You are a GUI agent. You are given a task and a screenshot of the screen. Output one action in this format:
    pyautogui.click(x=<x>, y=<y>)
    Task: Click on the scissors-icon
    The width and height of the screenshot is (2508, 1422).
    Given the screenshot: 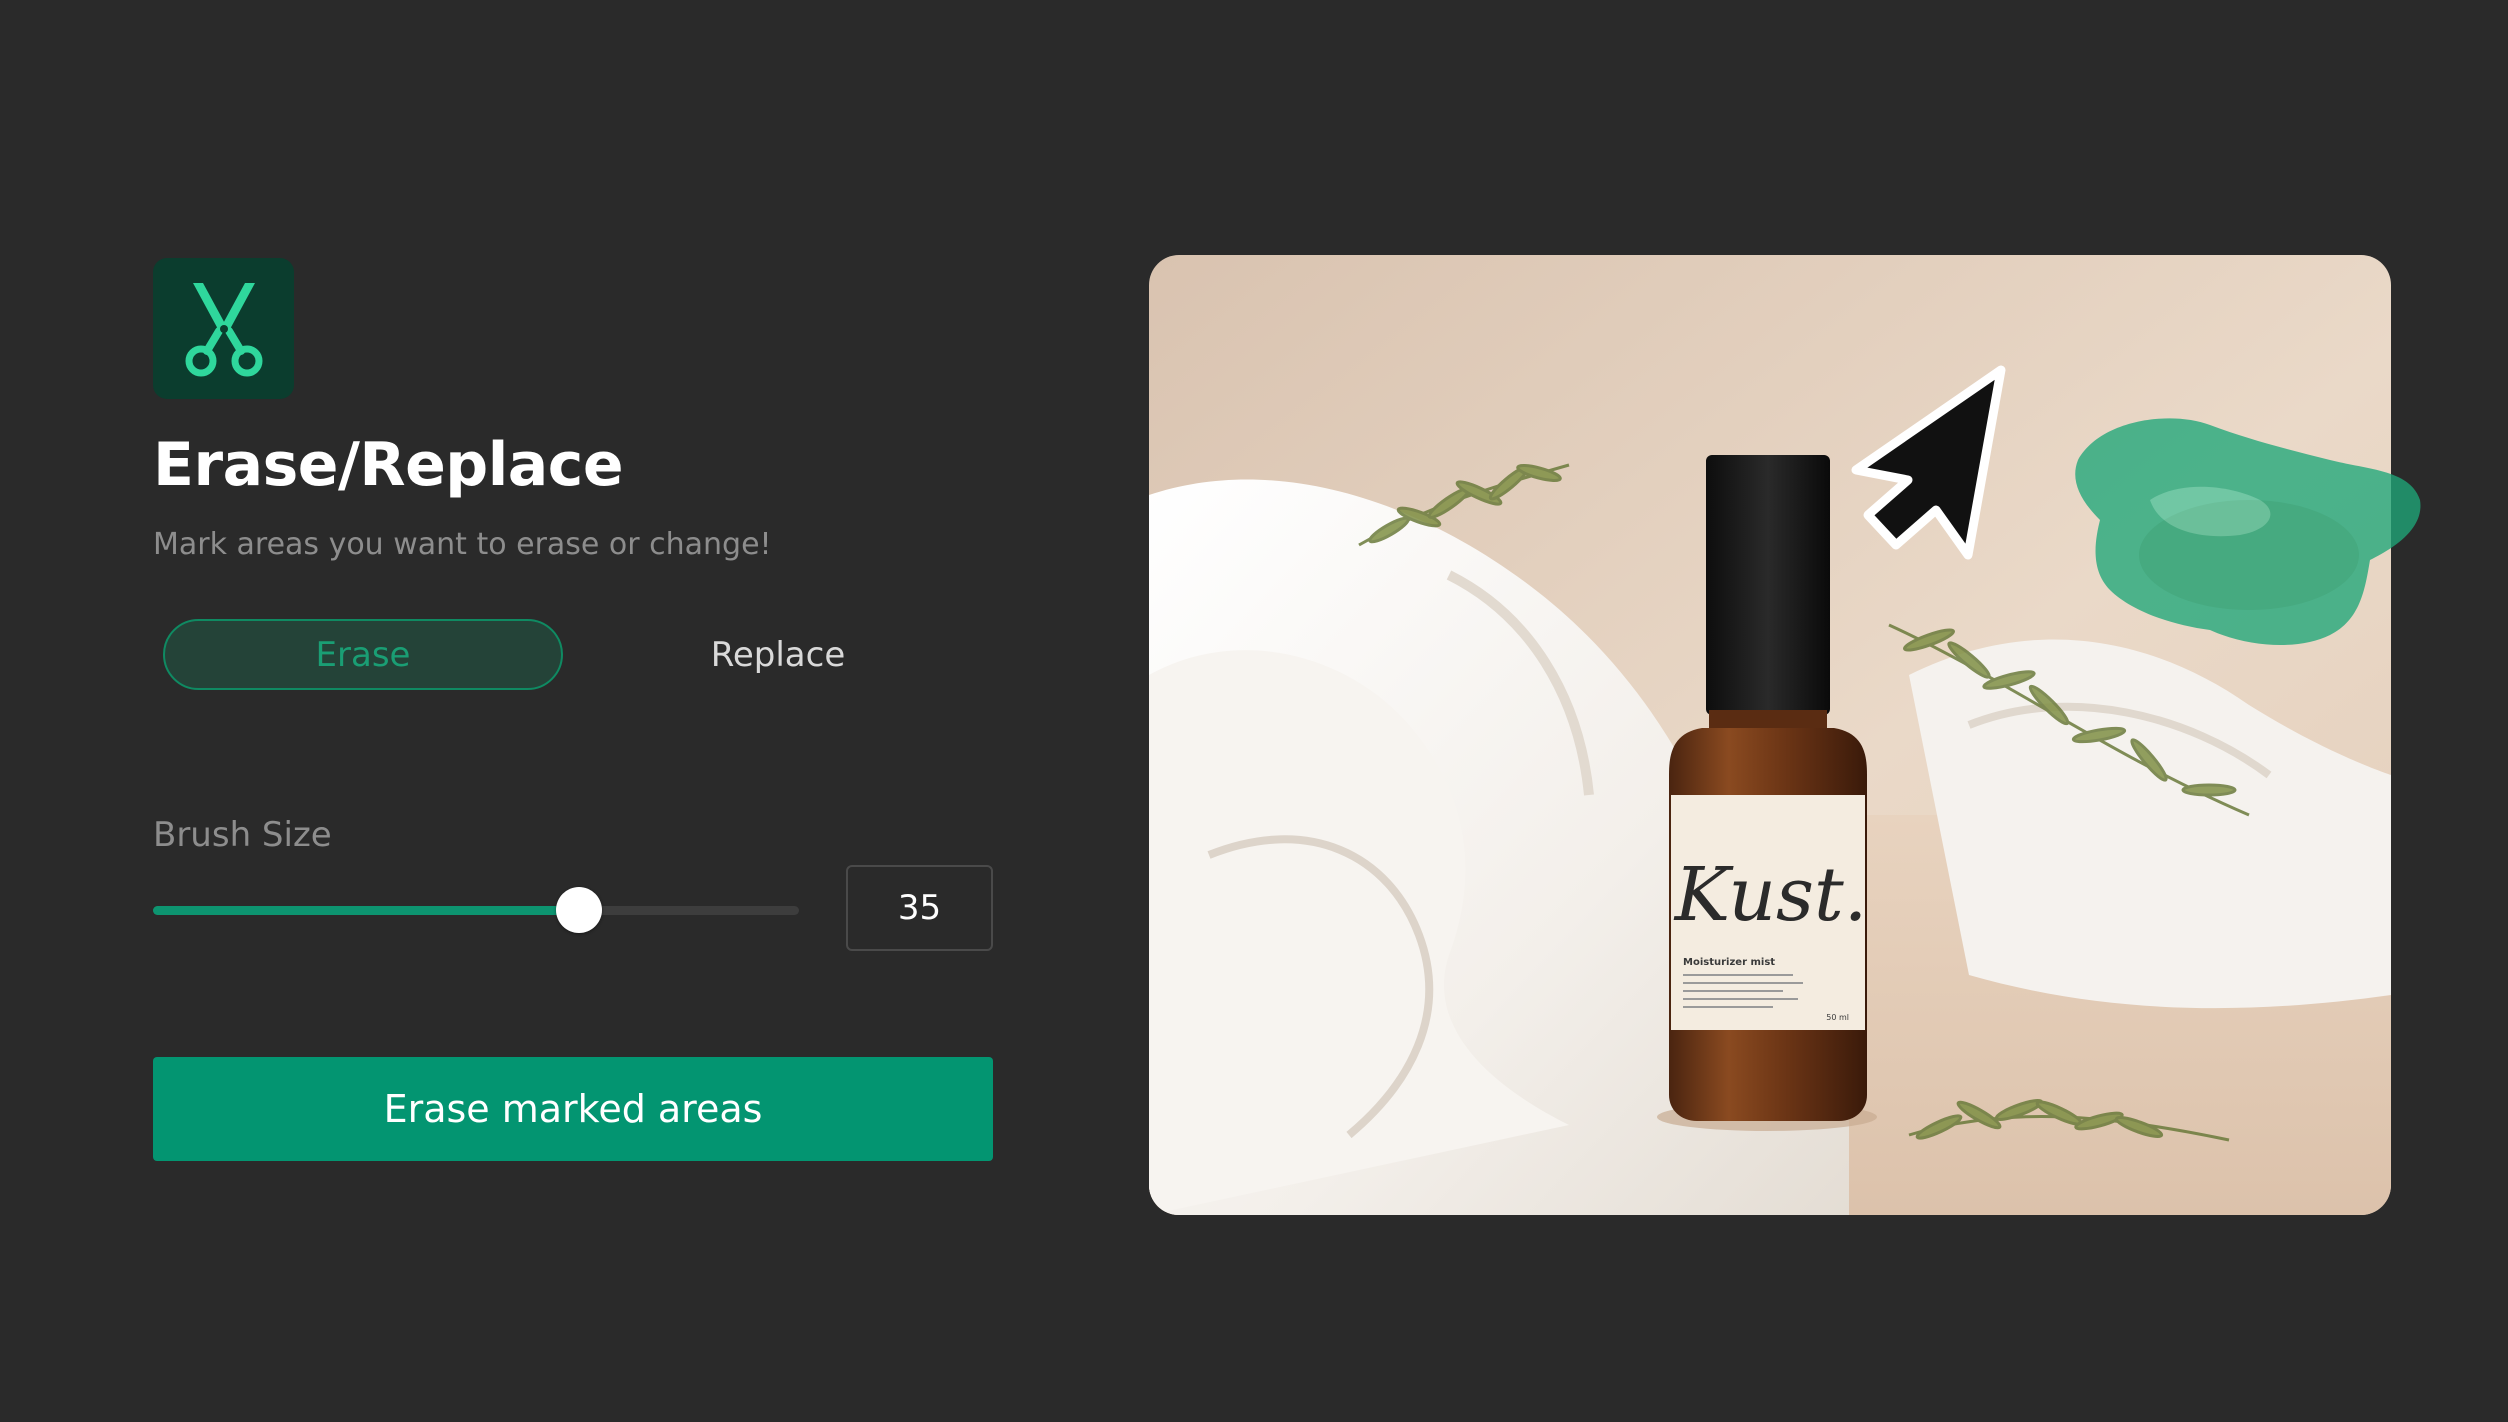 What is the action you would take?
    pyautogui.click(x=223, y=328)
    